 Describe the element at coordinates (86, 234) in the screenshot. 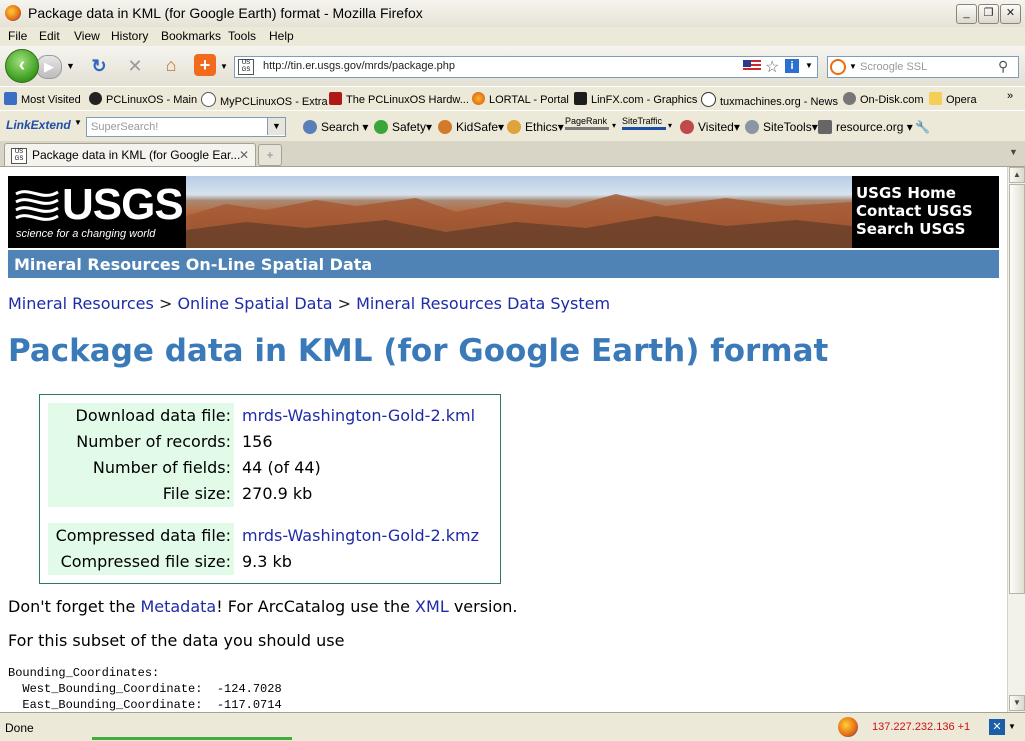

I see `usgs-tagline: science for a changing world` at that location.